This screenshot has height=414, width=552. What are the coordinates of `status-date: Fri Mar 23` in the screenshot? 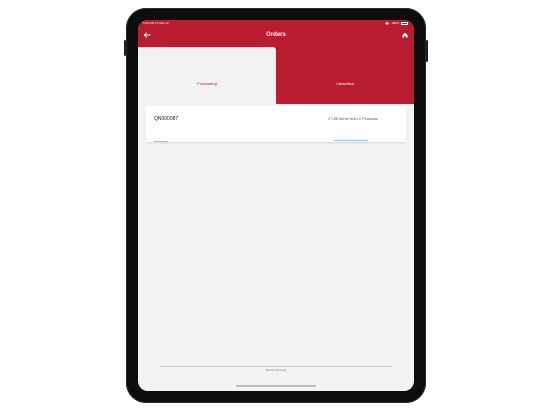 It's located at (162, 23).